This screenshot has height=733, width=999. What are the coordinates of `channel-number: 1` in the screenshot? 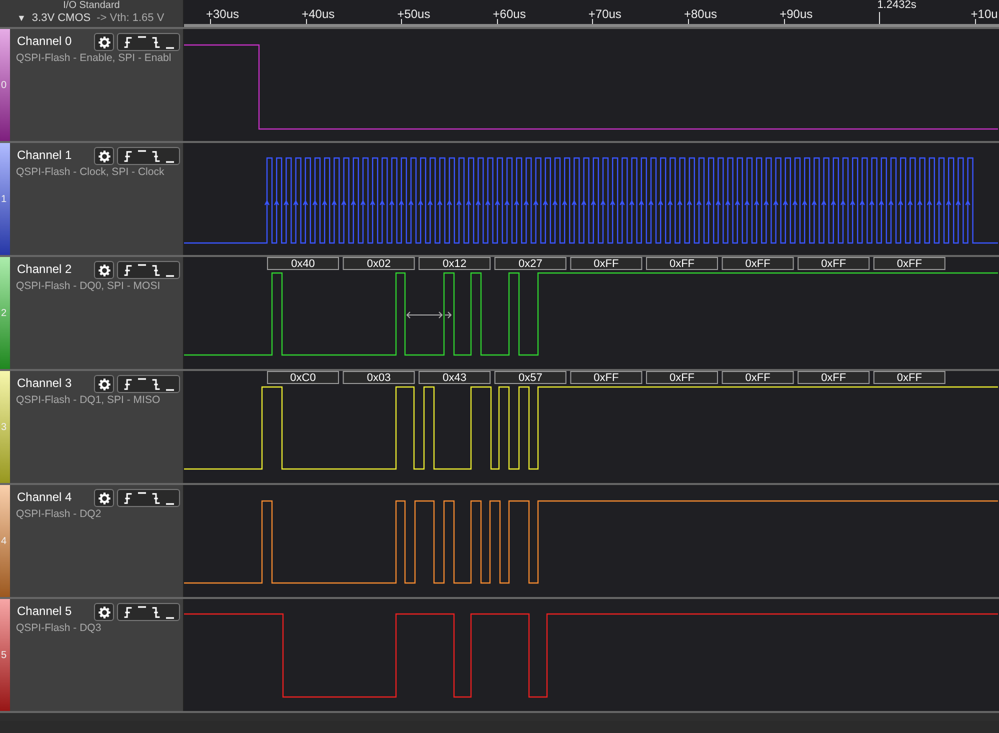 It's located at (4, 199).